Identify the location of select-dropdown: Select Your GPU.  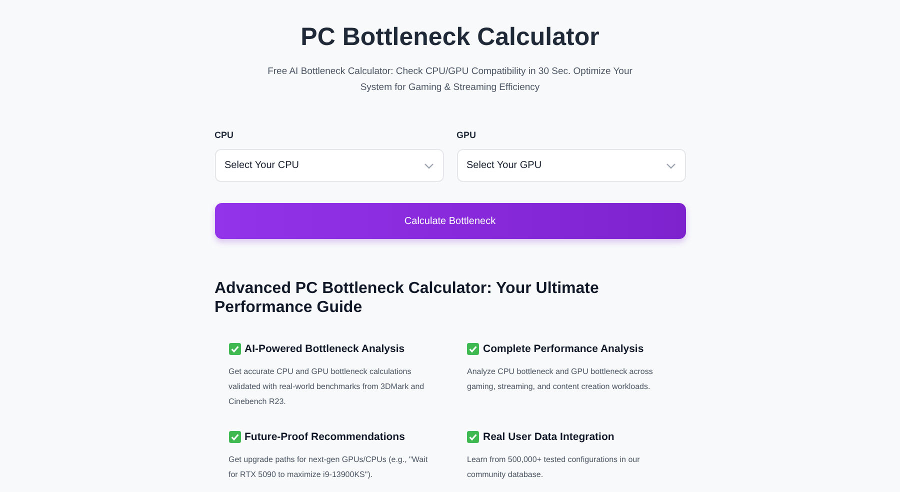
(571, 165).